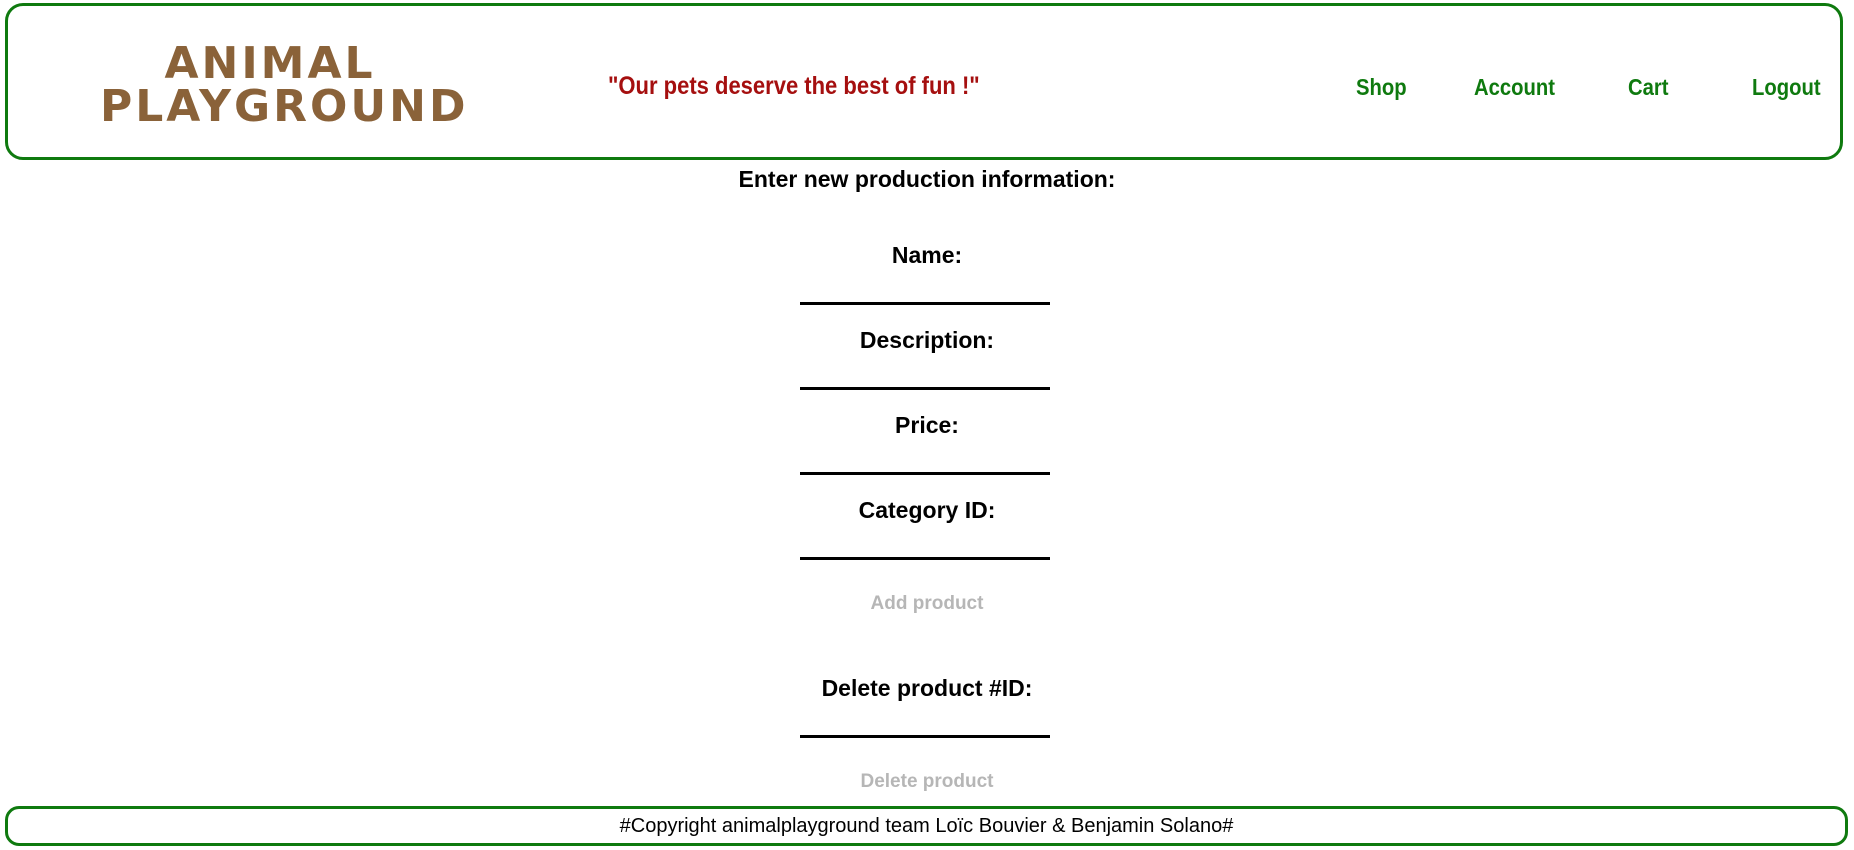 The image size is (1854, 850). I want to click on price-field, so click(925, 461).